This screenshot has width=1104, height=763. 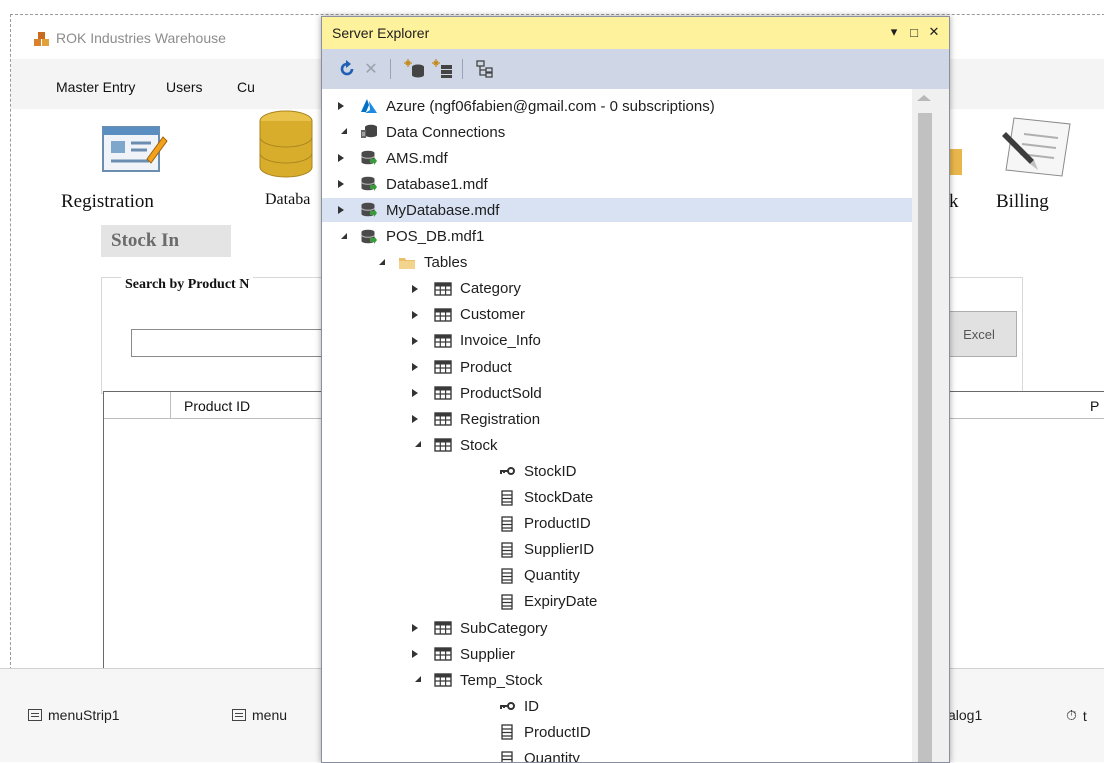 What do you see at coordinates (547, 602) in the screenshot?
I see `tree-node: ExpiryDate` at bounding box center [547, 602].